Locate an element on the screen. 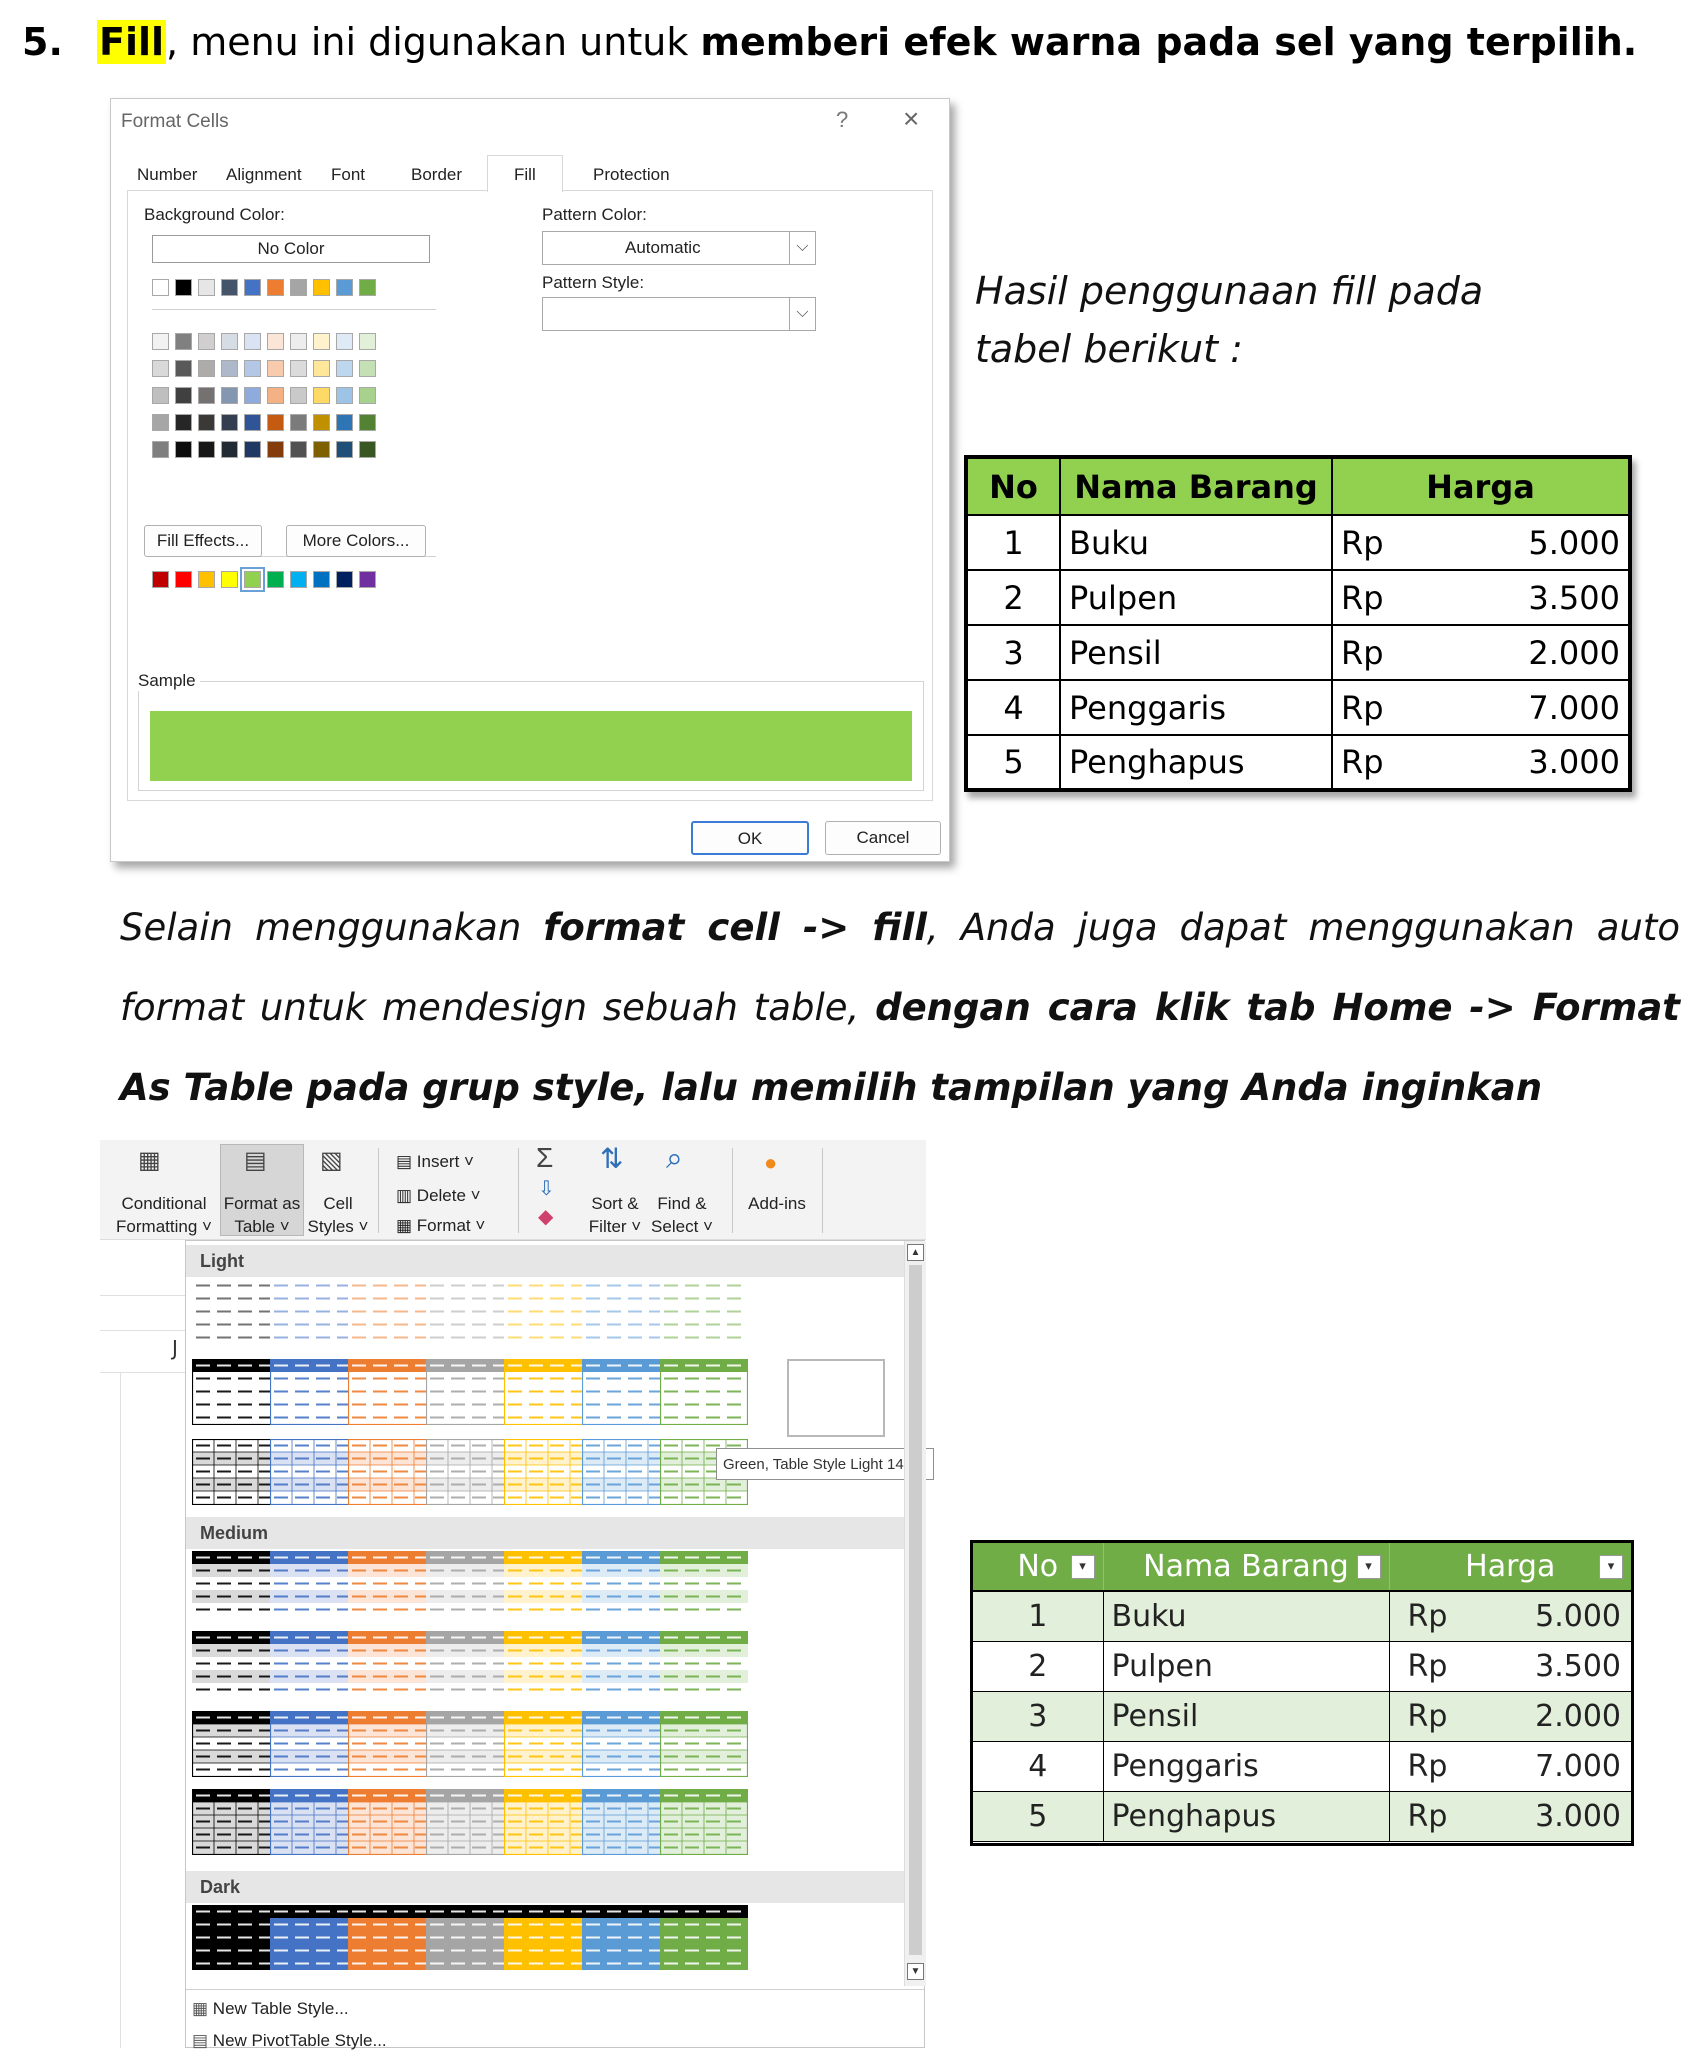 This screenshot has width=1682, height=2051. pattern-style-dropdown: ⌵ is located at coordinates (679, 314).